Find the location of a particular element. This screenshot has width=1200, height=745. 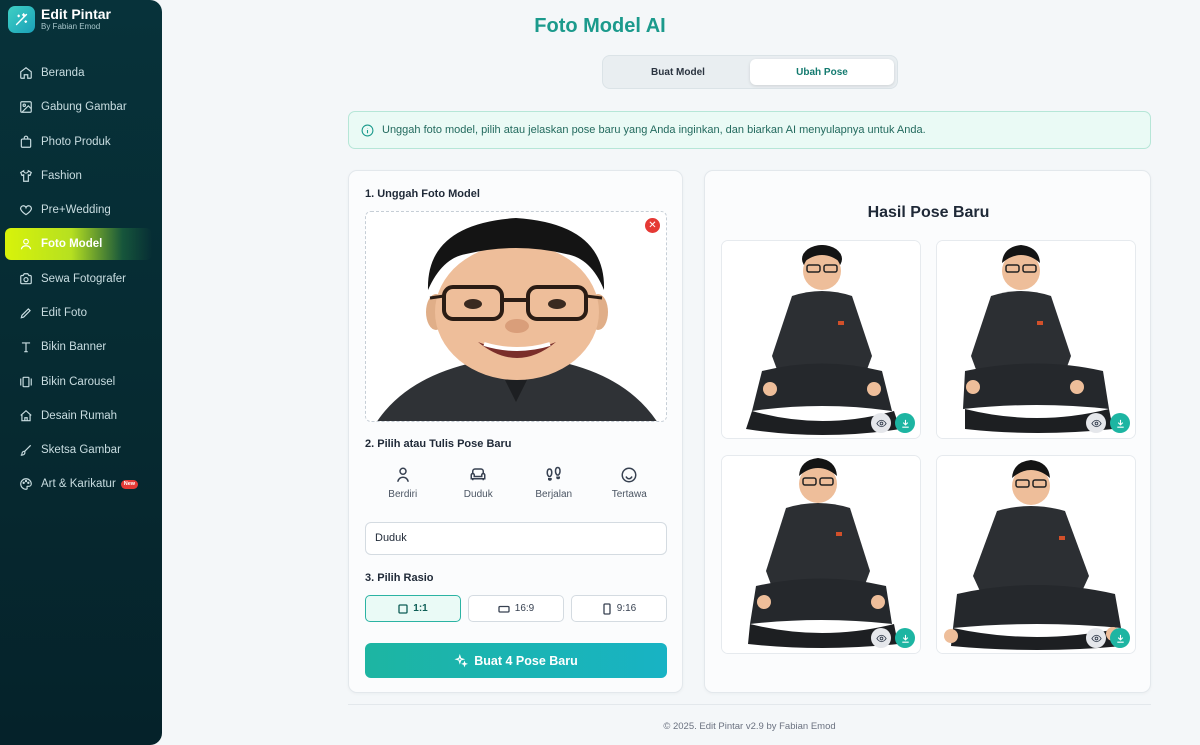

sidebar-item-fashion: Fashion is located at coordinates (81, 176).